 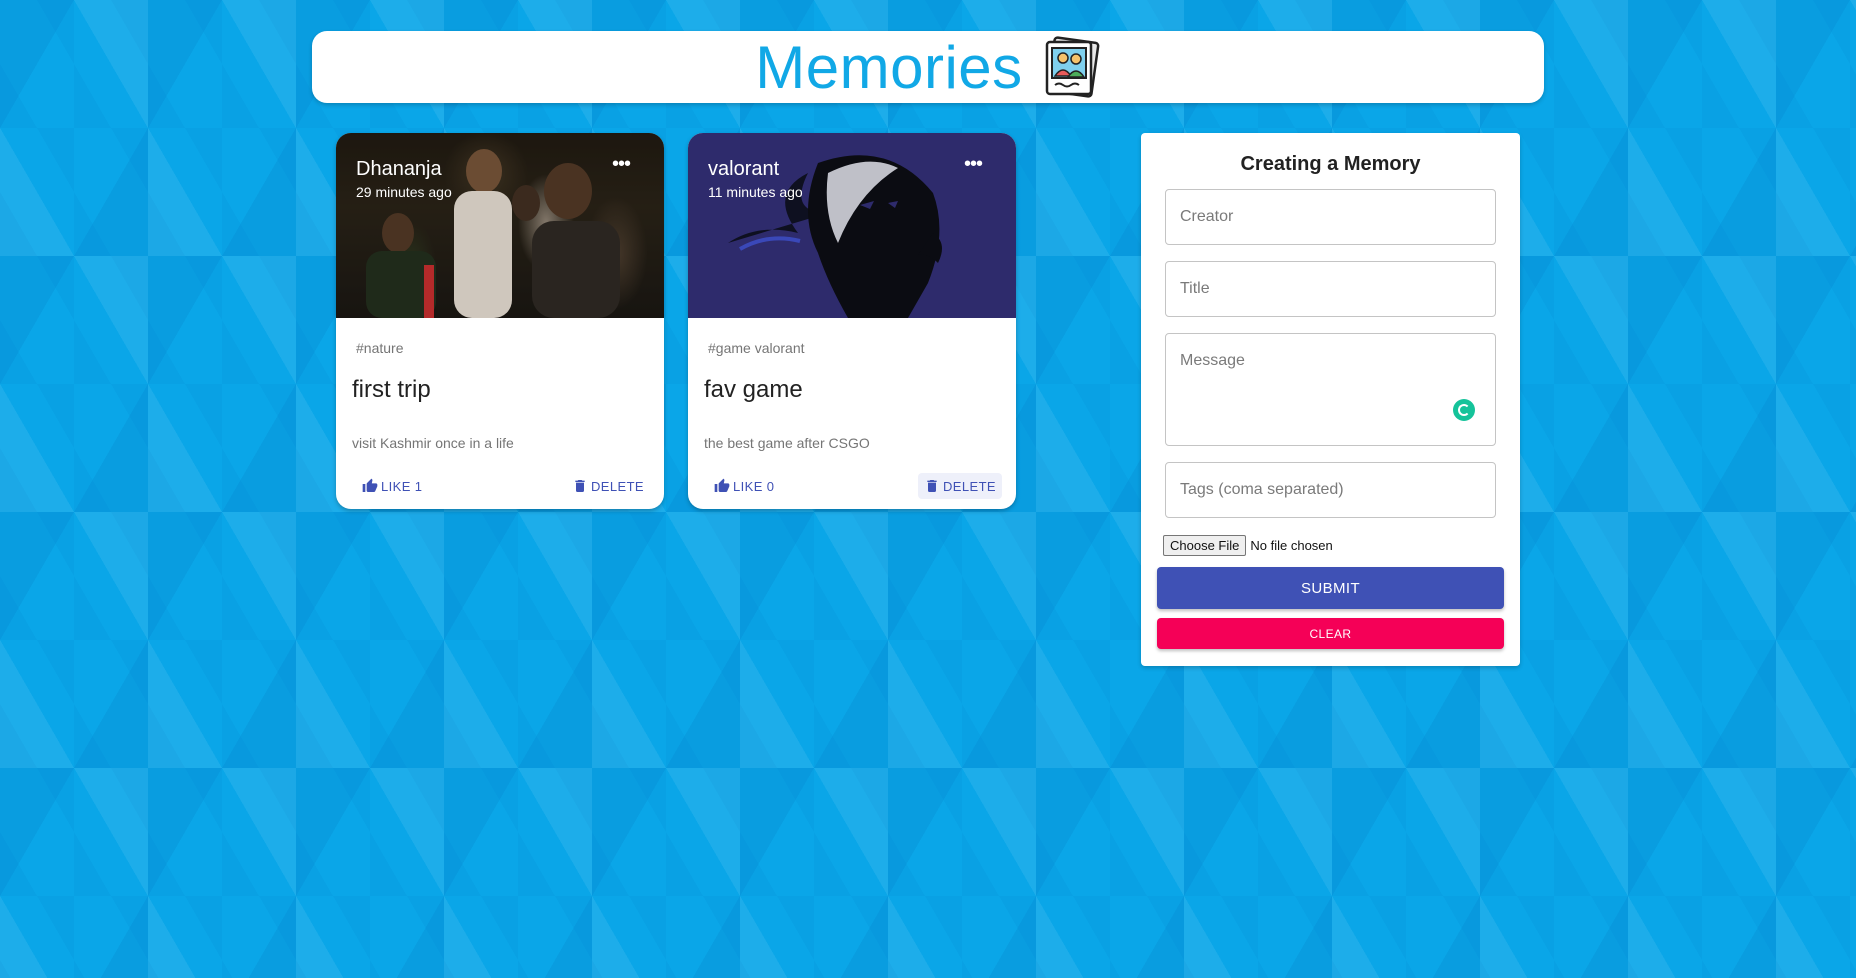 I want to click on message-input, so click(x=1330, y=389).